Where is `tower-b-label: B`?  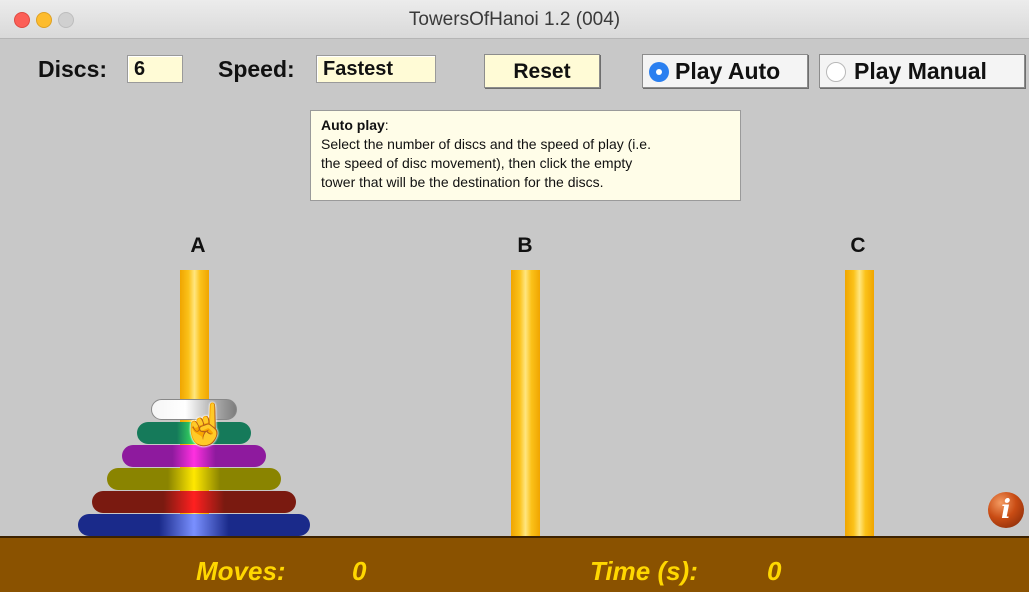
tower-b-label: B is located at coordinates (525, 245).